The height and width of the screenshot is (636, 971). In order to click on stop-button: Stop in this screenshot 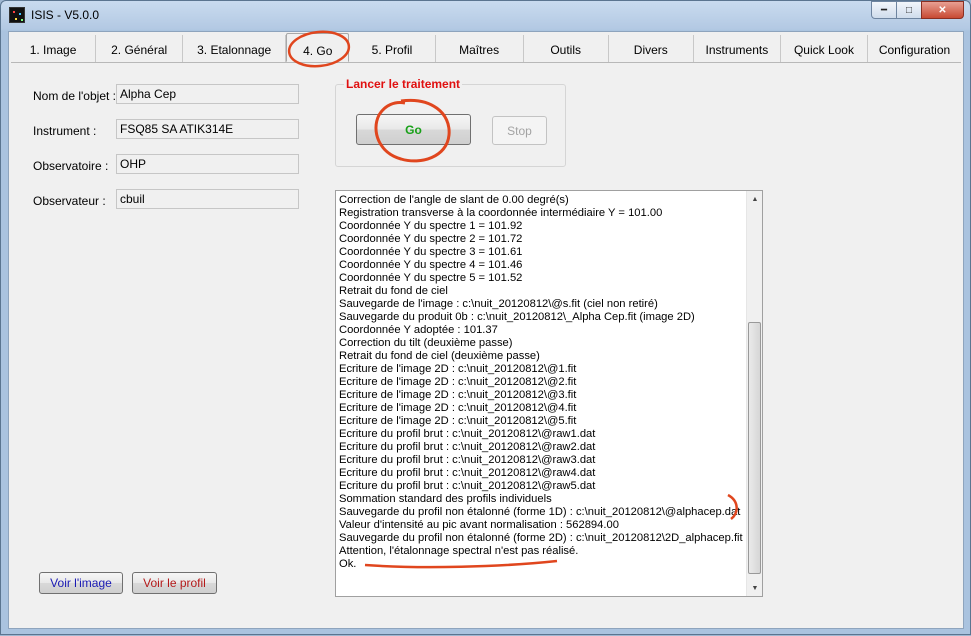, I will do `click(519, 130)`.